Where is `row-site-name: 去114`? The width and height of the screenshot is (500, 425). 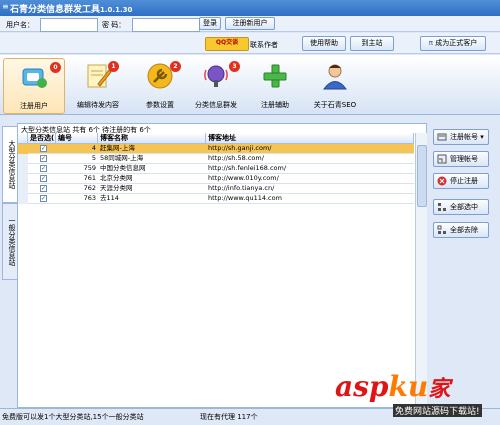 row-site-name: 去114 is located at coordinates (109, 198).